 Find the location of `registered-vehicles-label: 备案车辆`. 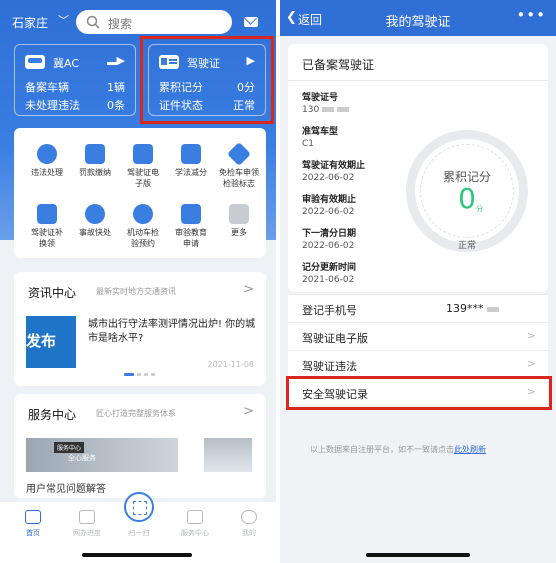

registered-vehicles-label: 备案车辆 is located at coordinates (47, 87).